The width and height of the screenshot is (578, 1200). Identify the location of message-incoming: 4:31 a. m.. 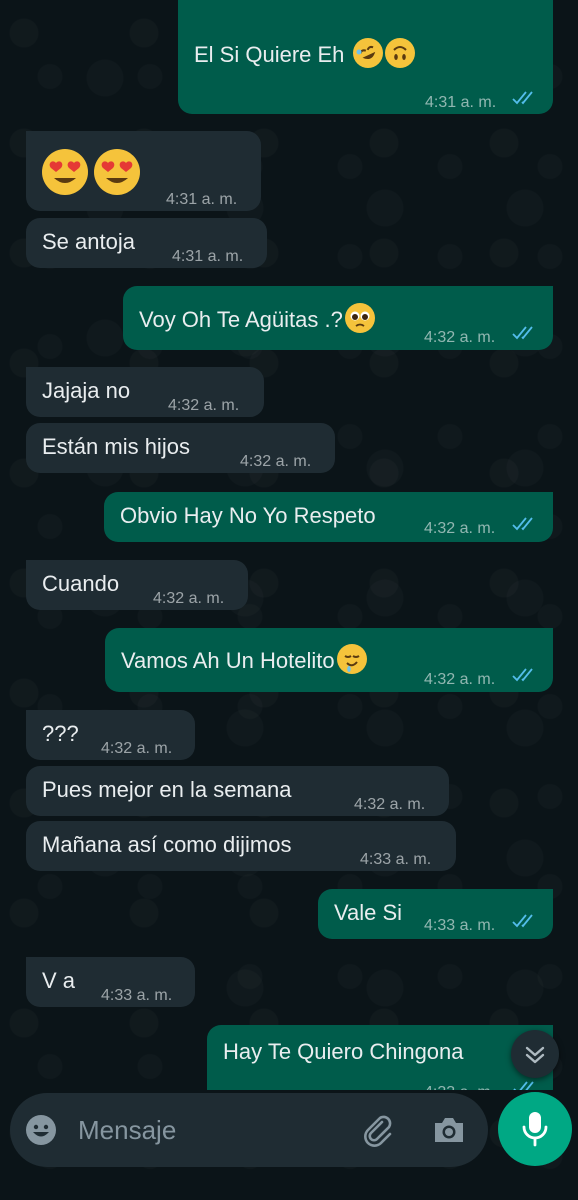
(143, 171).